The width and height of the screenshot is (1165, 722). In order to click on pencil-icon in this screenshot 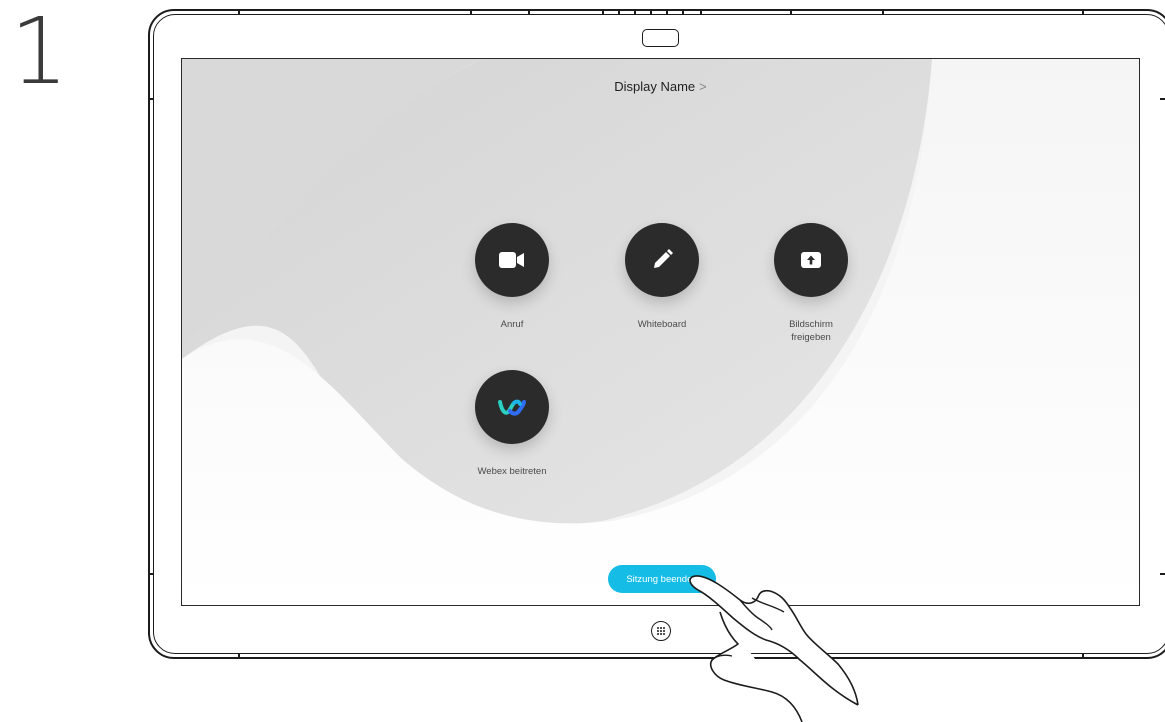, I will do `click(663, 258)`.